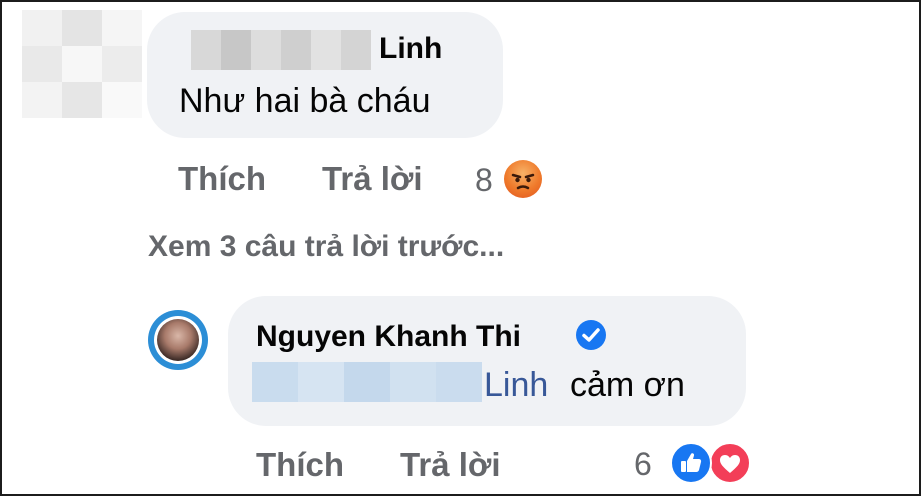 This screenshot has width=921, height=496. I want to click on like-icon, so click(691, 463).